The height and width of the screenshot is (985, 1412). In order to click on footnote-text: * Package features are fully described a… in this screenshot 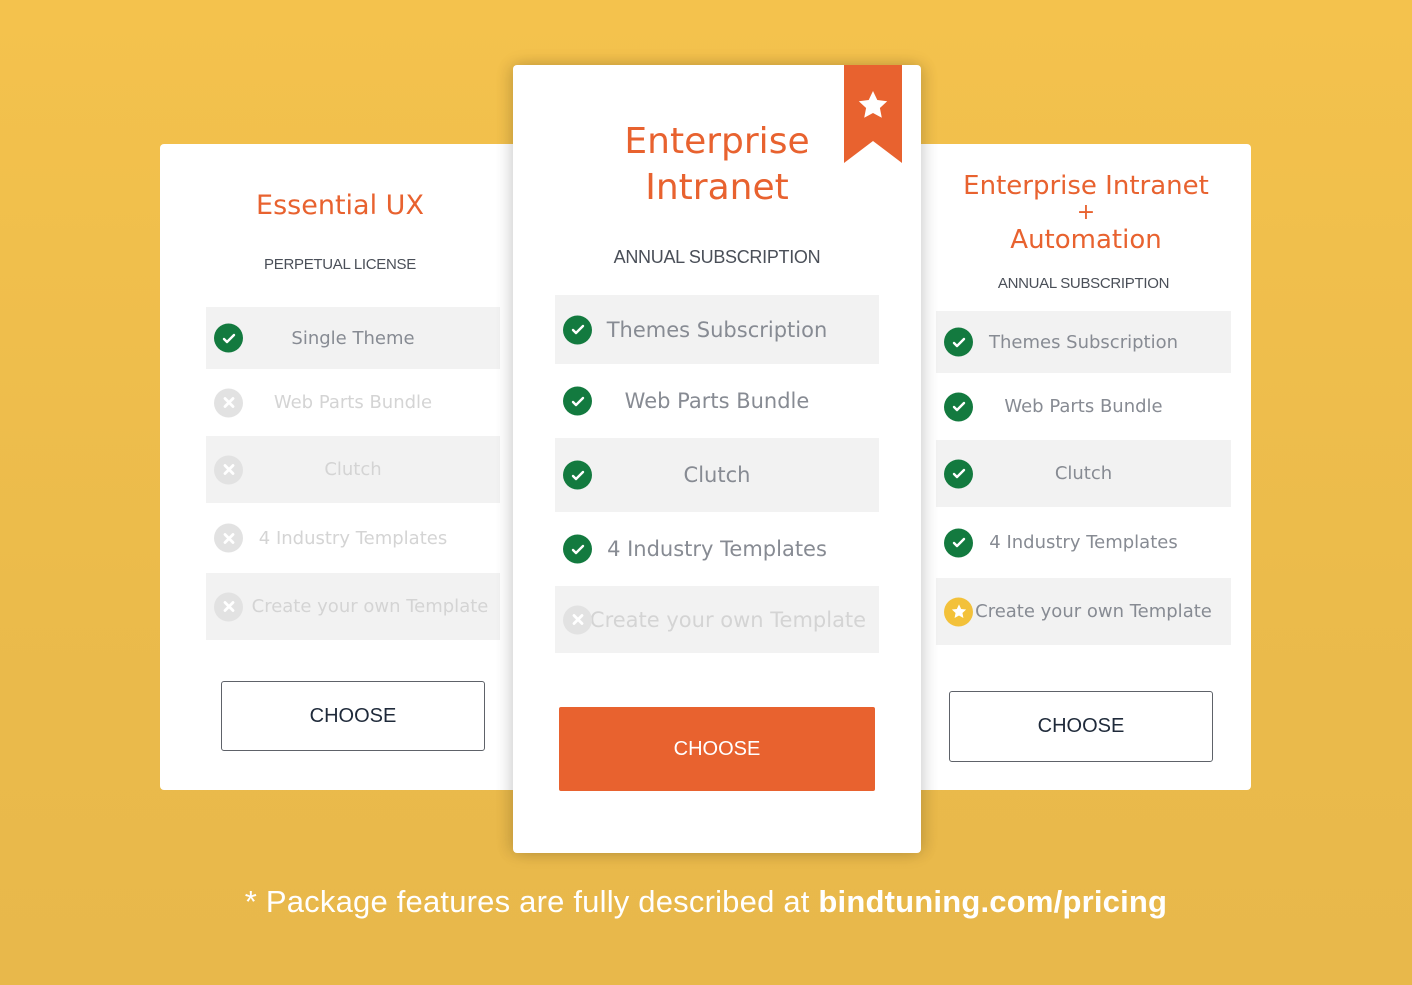, I will do `click(531, 901)`.